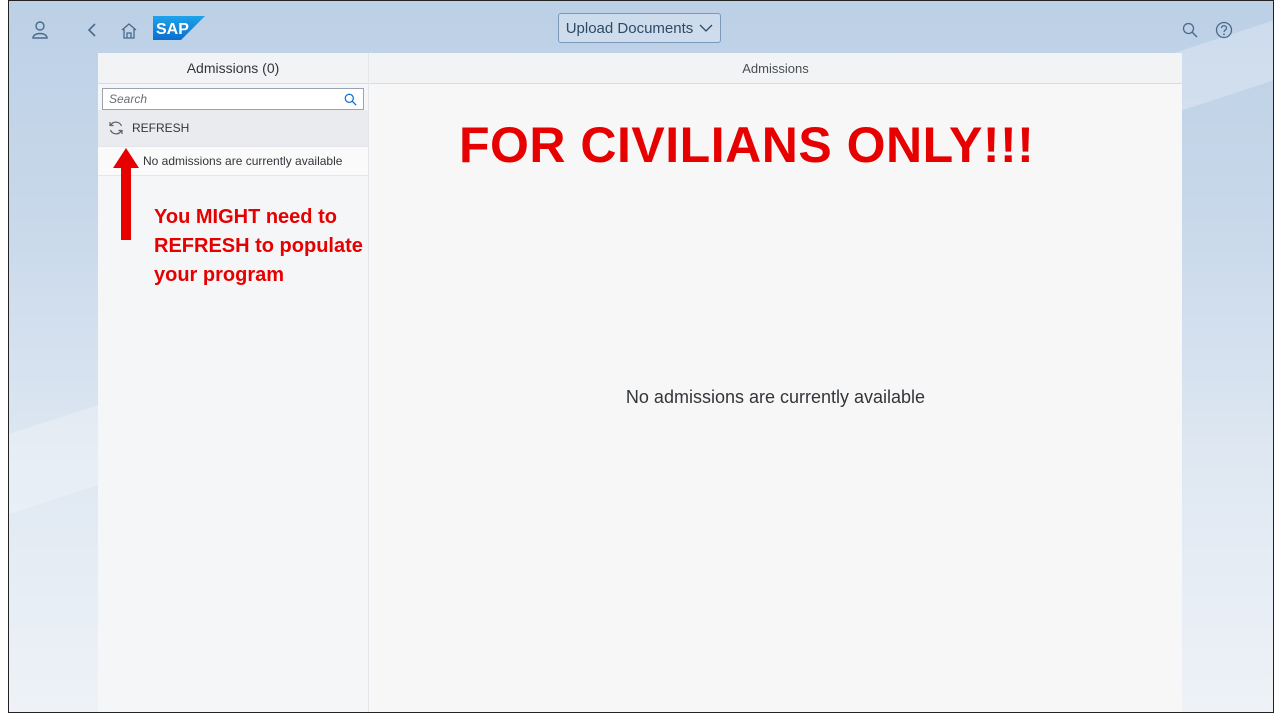 The width and height of the screenshot is (1276, 713). I want to click on master-header: Admissions (0), so click(233, 68).